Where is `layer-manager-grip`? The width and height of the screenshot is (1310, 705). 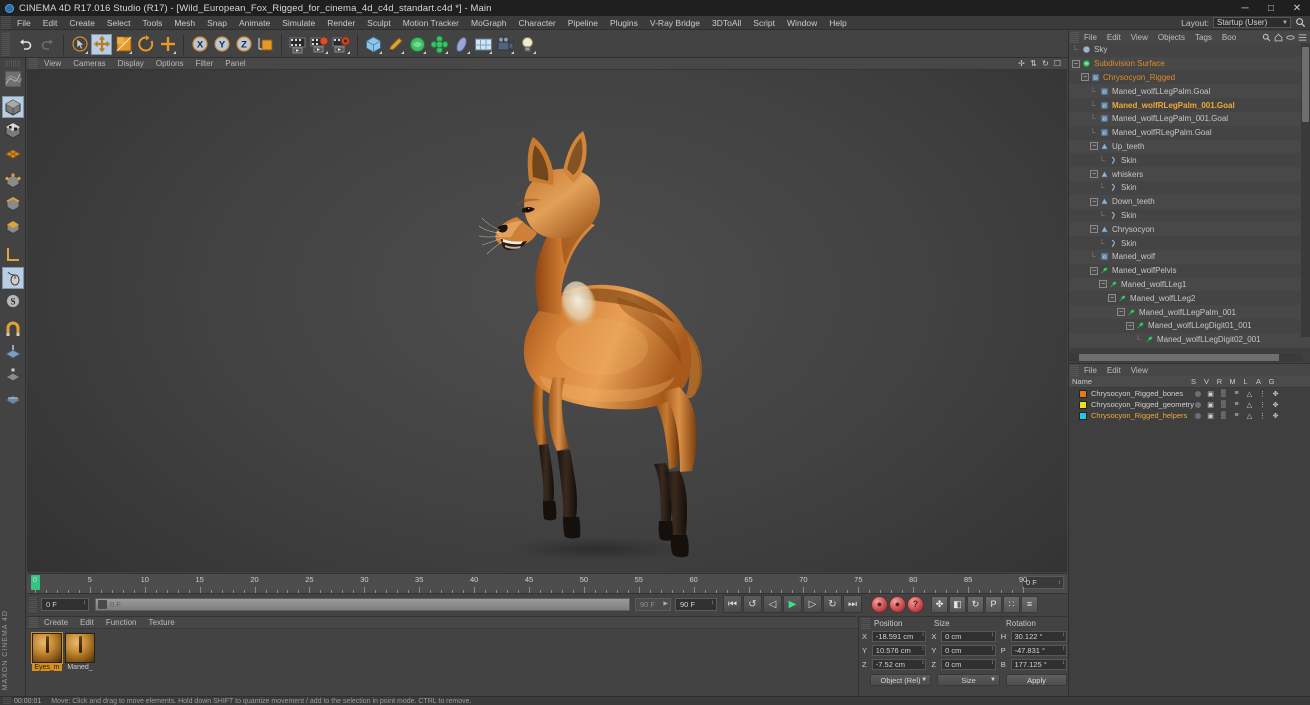 layer-manager-grip is located at coordinates (1074, 370).